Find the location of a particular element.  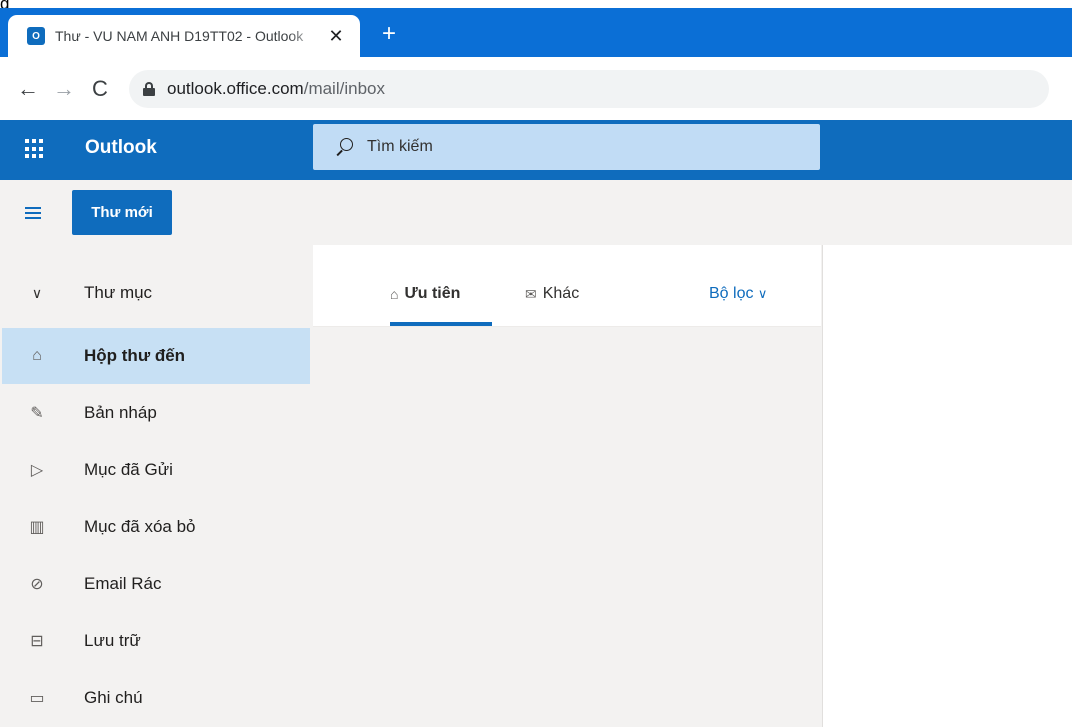

archive-icon: ⊟ is located at coordinates (37, 641).